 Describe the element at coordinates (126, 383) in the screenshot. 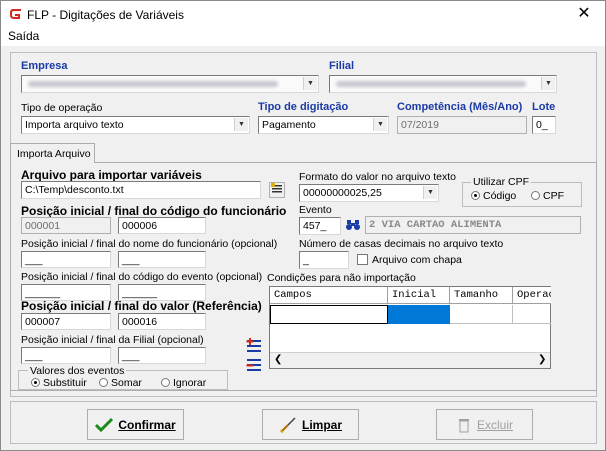

I see `radio-somar-label: Somar` at that location.